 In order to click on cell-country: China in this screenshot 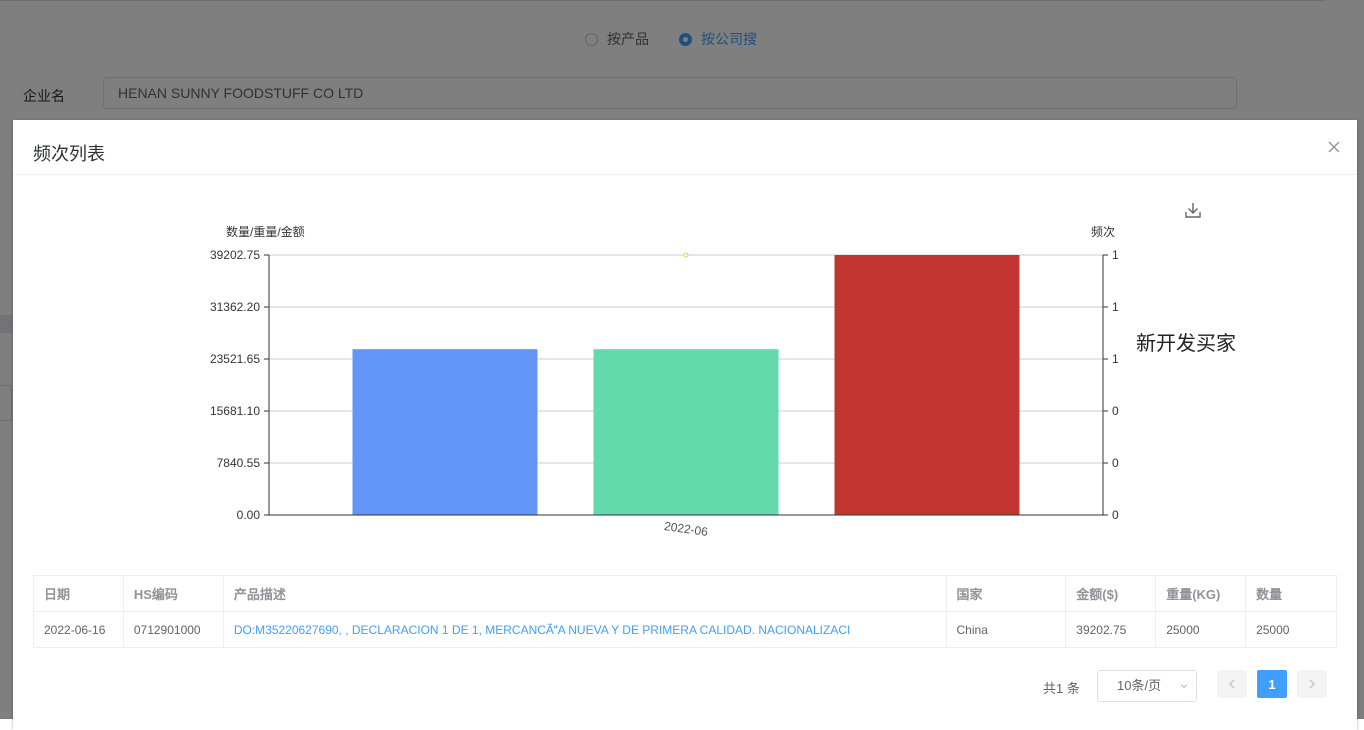, I will do `click(1006, 629)`.